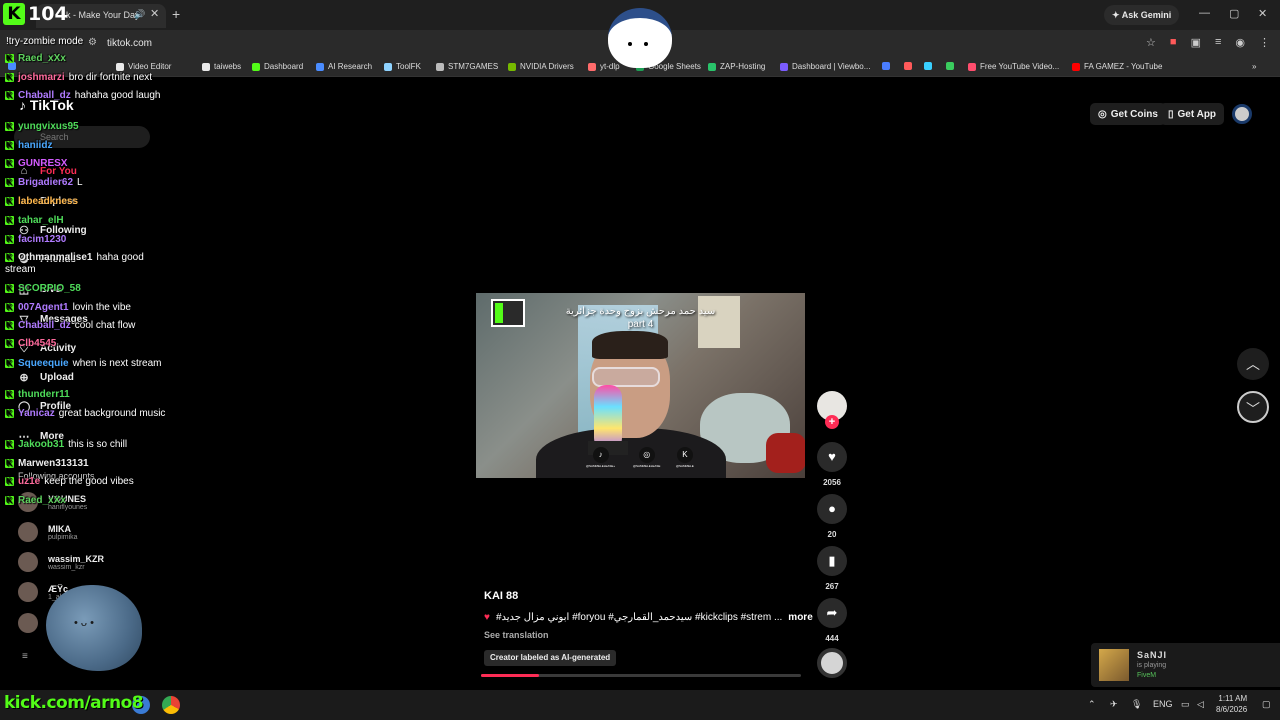 The height and width of the screenshot is (720, 1280). Describe the element at coordinates (42, 239) in the screenshot. I see `chat-username: facim1230` at that location.